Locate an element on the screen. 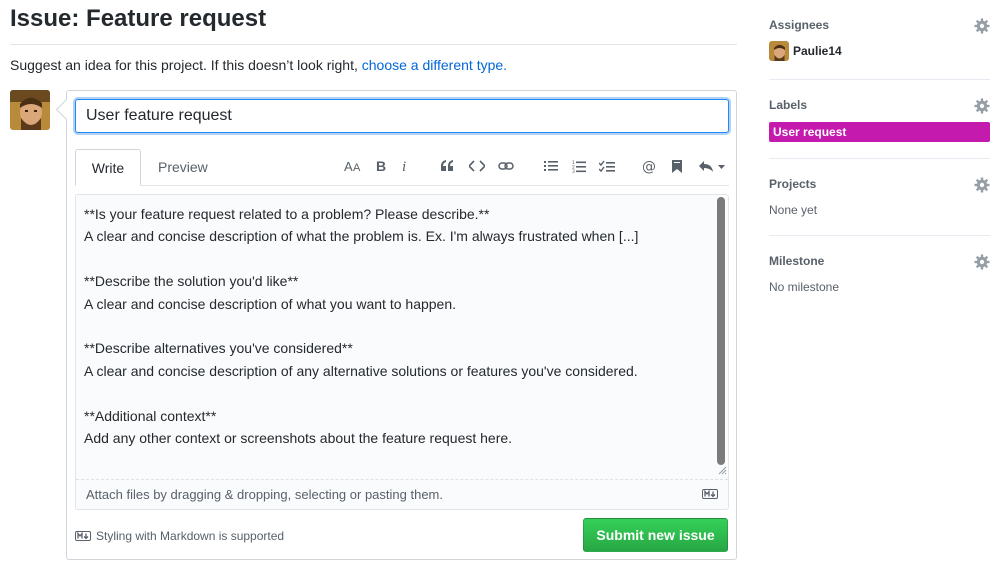 This screenshot has width=995, height=571. textarea-scrollbar is located at coordinates (721, 331).